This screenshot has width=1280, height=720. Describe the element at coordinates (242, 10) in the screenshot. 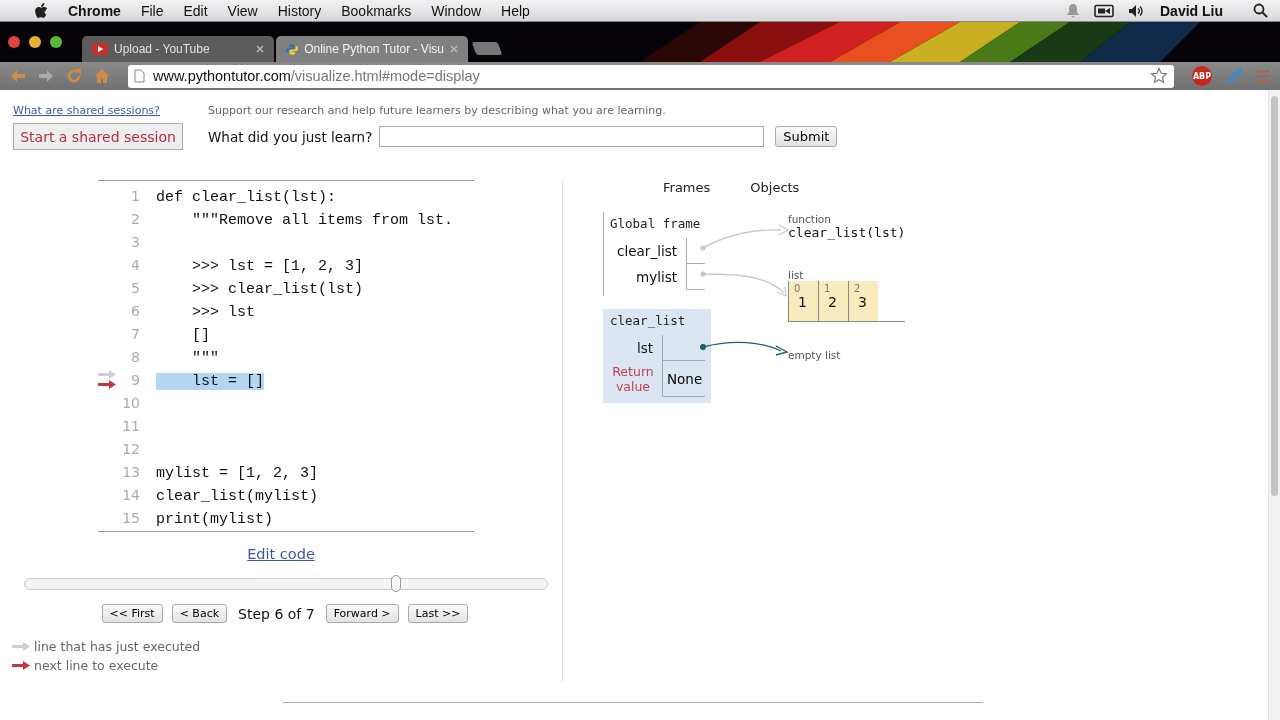

I see `menu-item: View` at that location.